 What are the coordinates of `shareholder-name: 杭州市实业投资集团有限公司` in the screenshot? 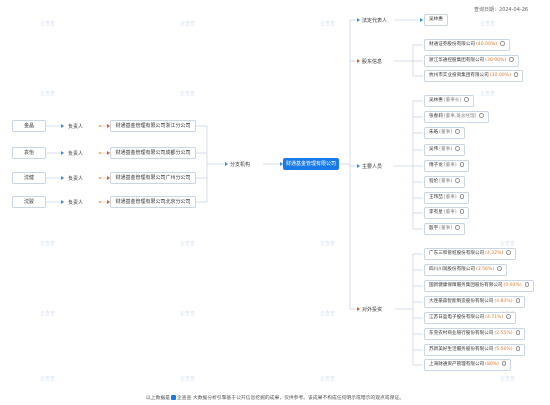 It's located at (459, 75).